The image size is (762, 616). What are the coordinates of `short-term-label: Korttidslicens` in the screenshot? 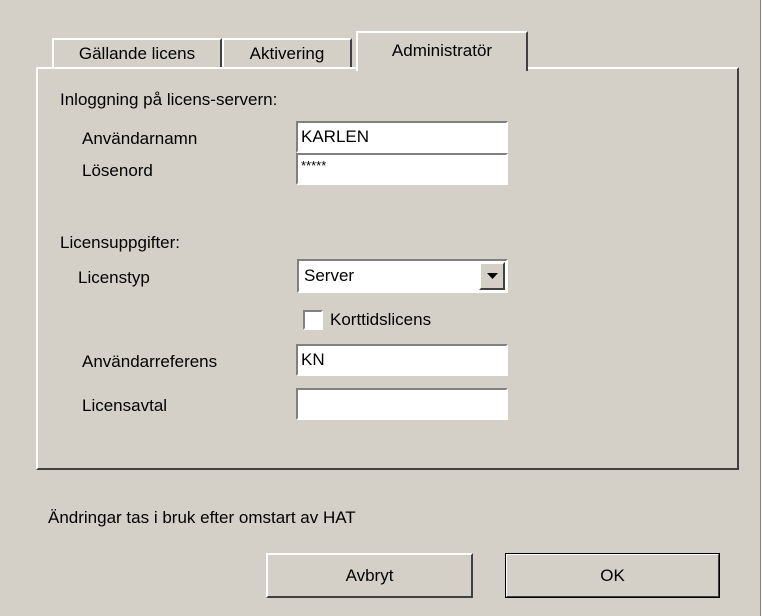 It's located at (380, 320).